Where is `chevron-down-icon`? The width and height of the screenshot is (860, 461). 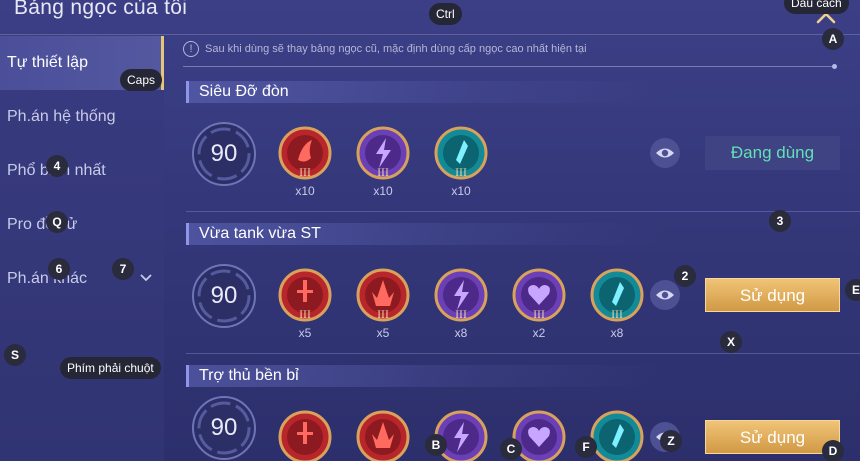
chevron-down-icon is located at coordinates (146, 278).